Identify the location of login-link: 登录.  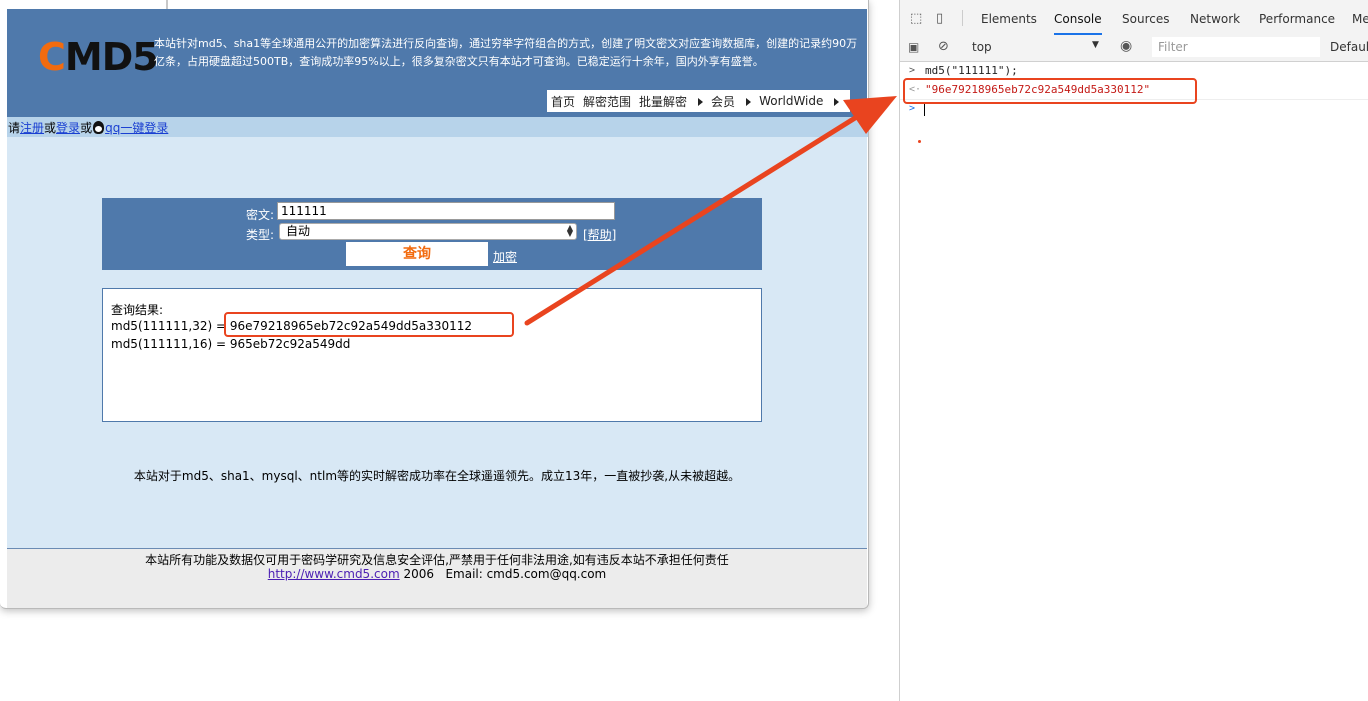
(68, 127).